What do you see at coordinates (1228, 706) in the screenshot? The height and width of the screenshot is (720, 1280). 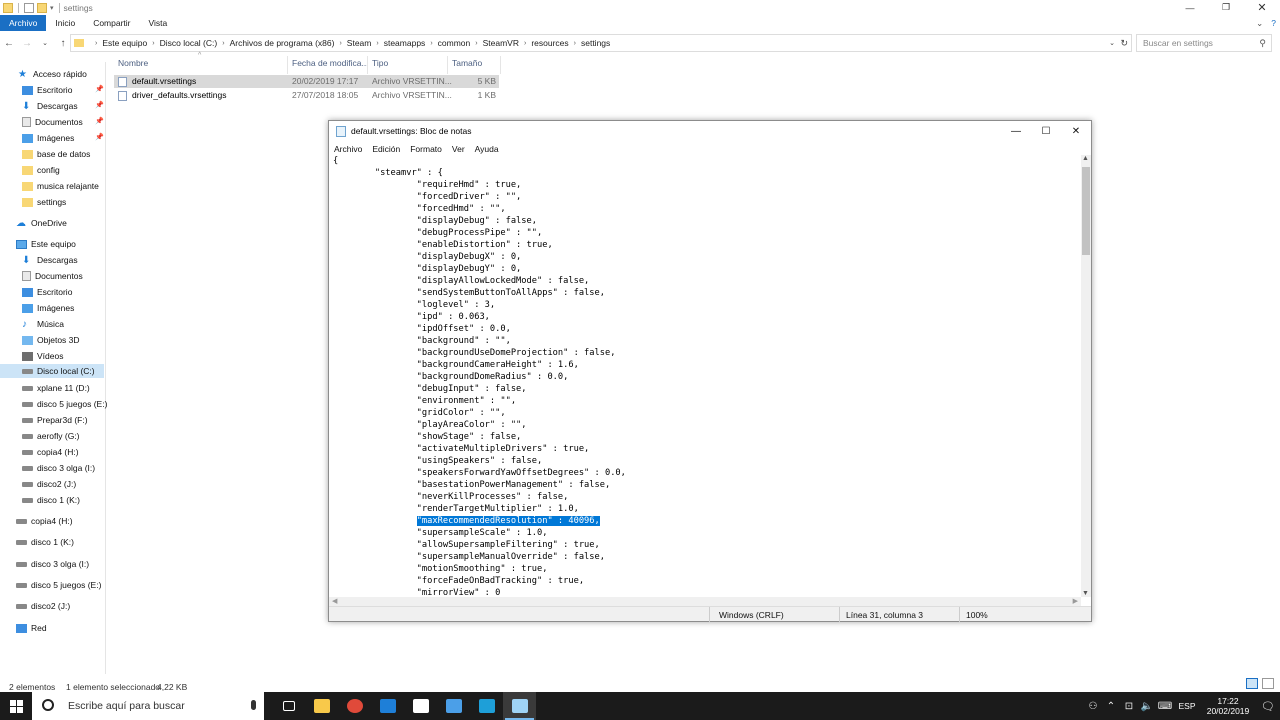 I see `clock: 17:22 20/02/2019` at bounding box center [1228, 706].